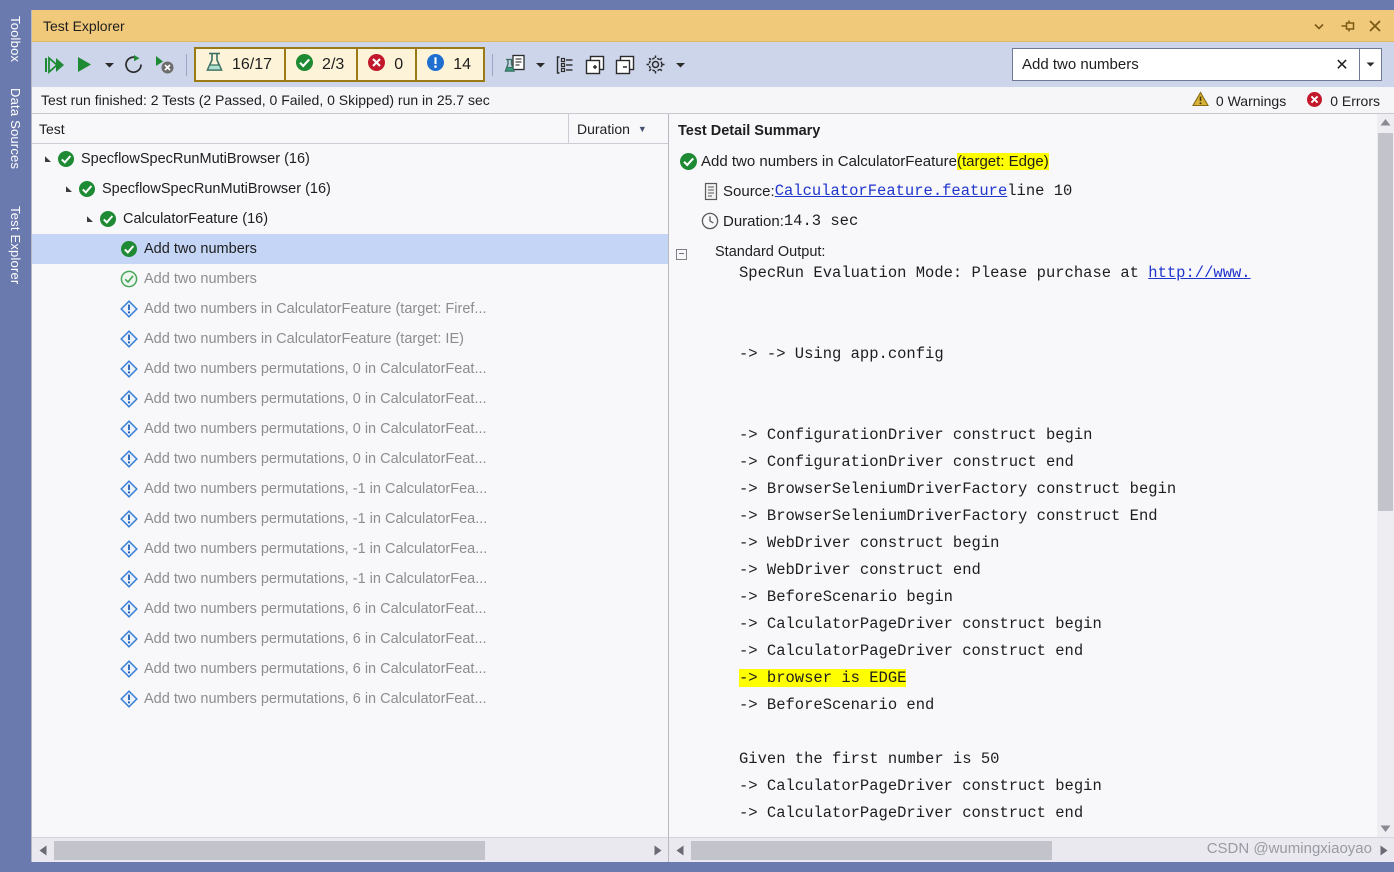 This screenshot has width=1394, height=872. Describe the element at coordinates (916, 435) in the screenshot. I see `log-line-text: -> ConfigurationDriver construct begin` at that location.